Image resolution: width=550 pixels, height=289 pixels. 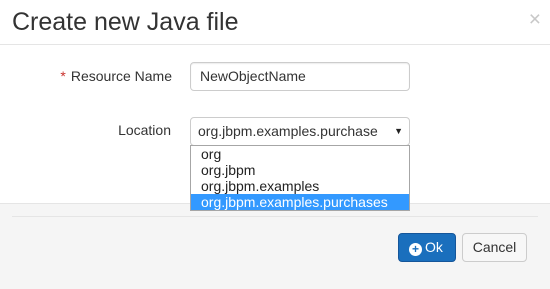 What do you see at coordinates (434, 247) in the screenshot?
I see `ok-button-label: Ok` at bounding box center [434, 247].